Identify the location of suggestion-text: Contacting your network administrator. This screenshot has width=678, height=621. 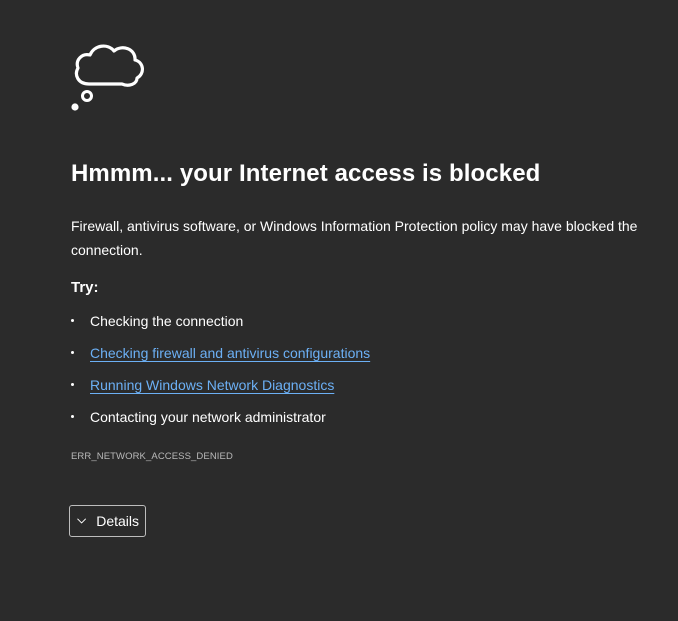
(208, 417).